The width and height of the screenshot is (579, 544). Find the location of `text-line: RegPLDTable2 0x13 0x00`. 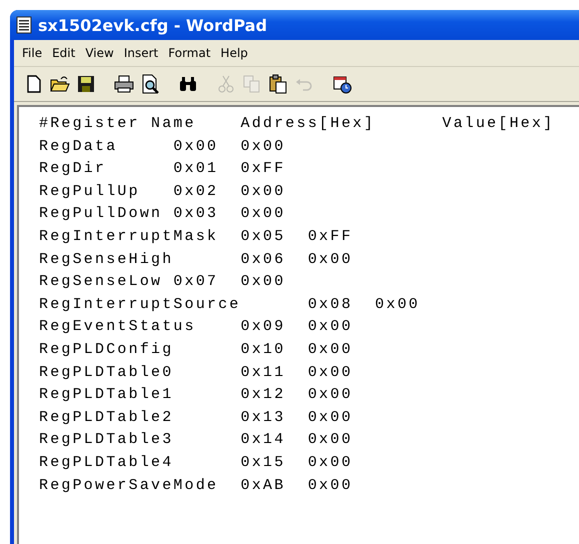

text-line: RegPLDTable2 0x13 0x00 is located at coordinates (196, 418).